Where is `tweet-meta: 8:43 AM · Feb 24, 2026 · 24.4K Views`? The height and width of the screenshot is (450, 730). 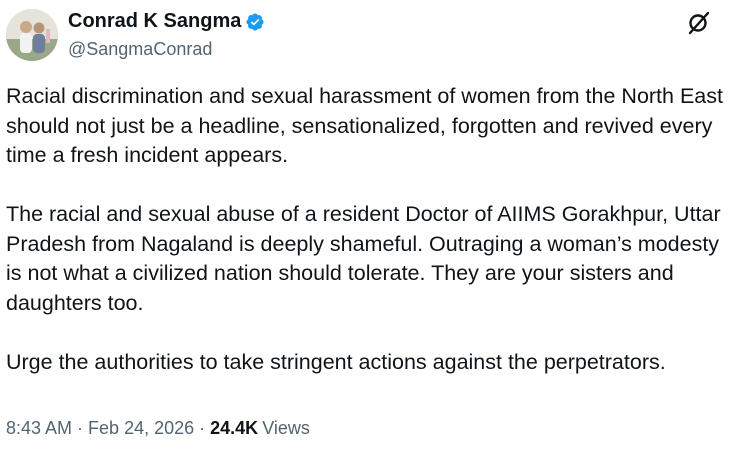 tweet-meta: 8:43 AM · Feb 24, 2026 · 24.4K Views is located at coordinates (158, 428).